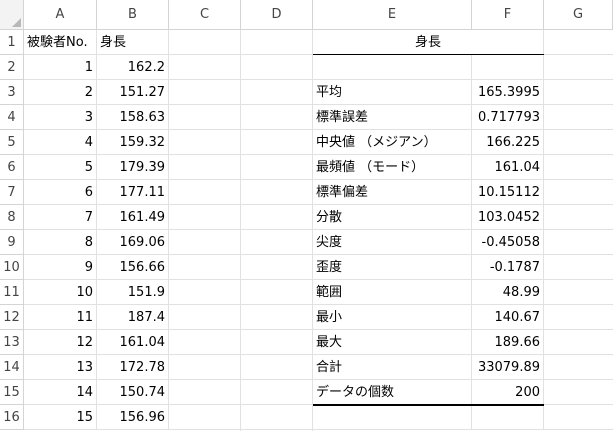  What do you see at coordinates (12, 217) in the screenshot?
I see `row-header: 8` at bounding box center [12, 217].